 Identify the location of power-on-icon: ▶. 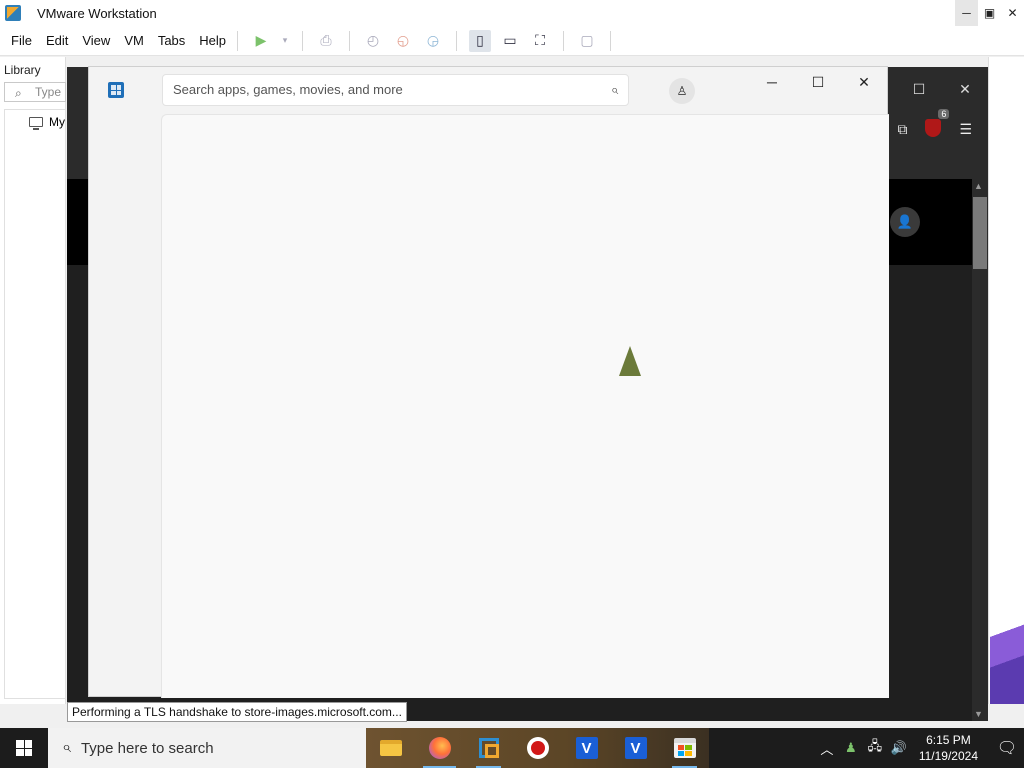
(261, 41).